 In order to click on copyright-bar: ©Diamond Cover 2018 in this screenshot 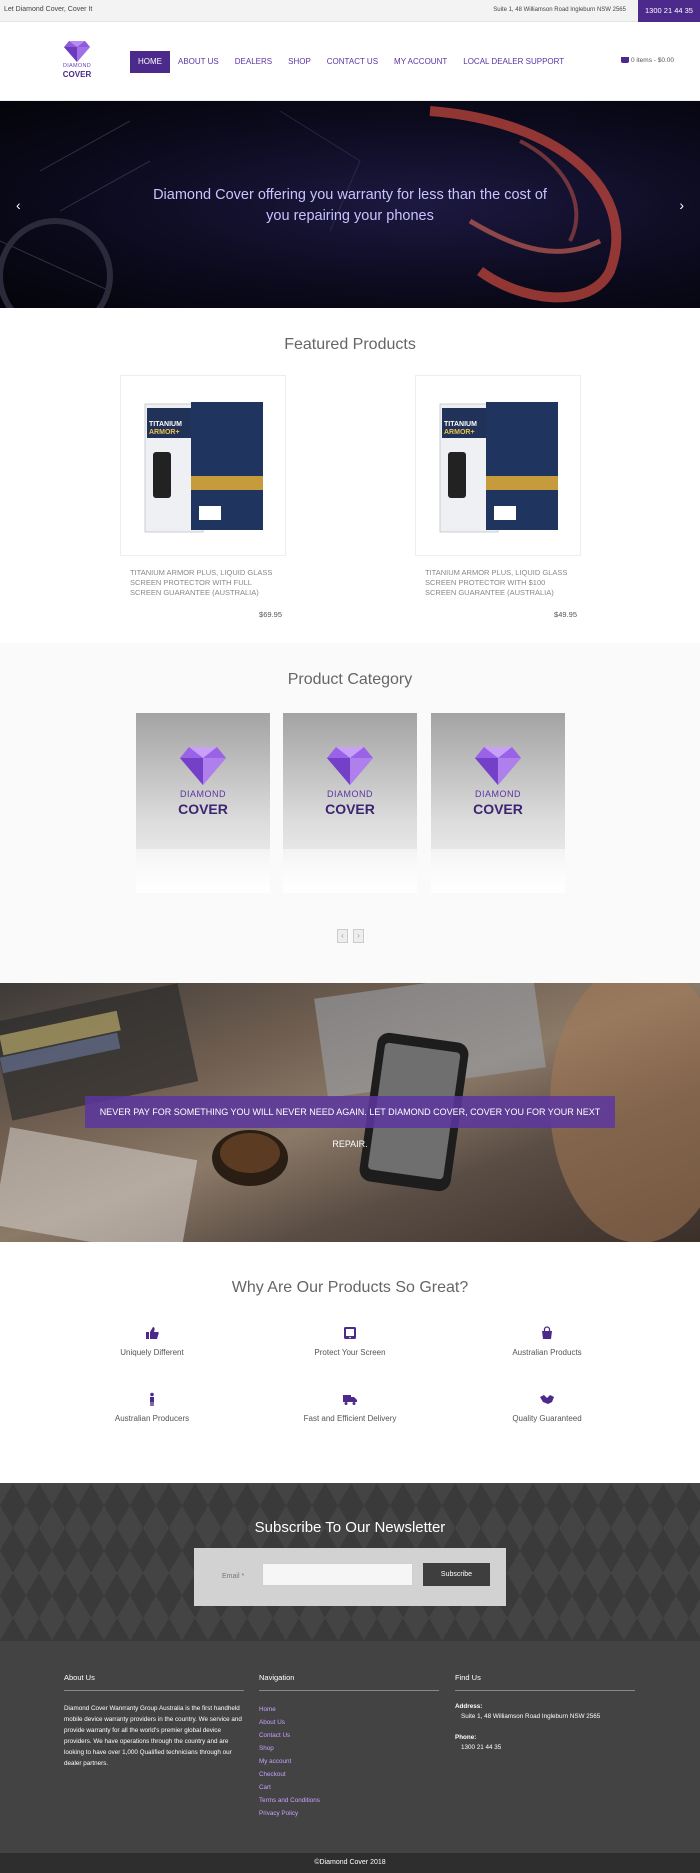, I will do `click(350, 1863)`.